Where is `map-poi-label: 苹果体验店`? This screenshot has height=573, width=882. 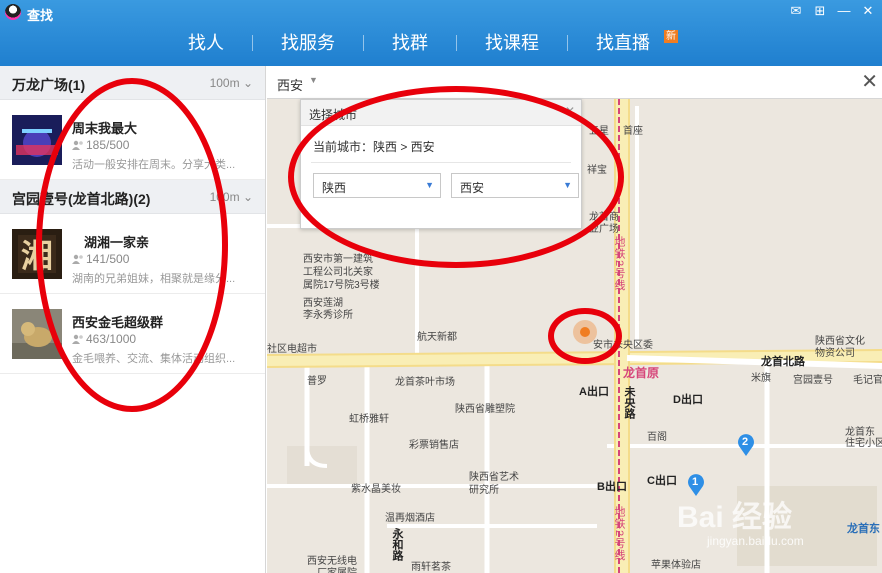 map-poi-label: 苹果体验店 is located at coordinates (676, 565).